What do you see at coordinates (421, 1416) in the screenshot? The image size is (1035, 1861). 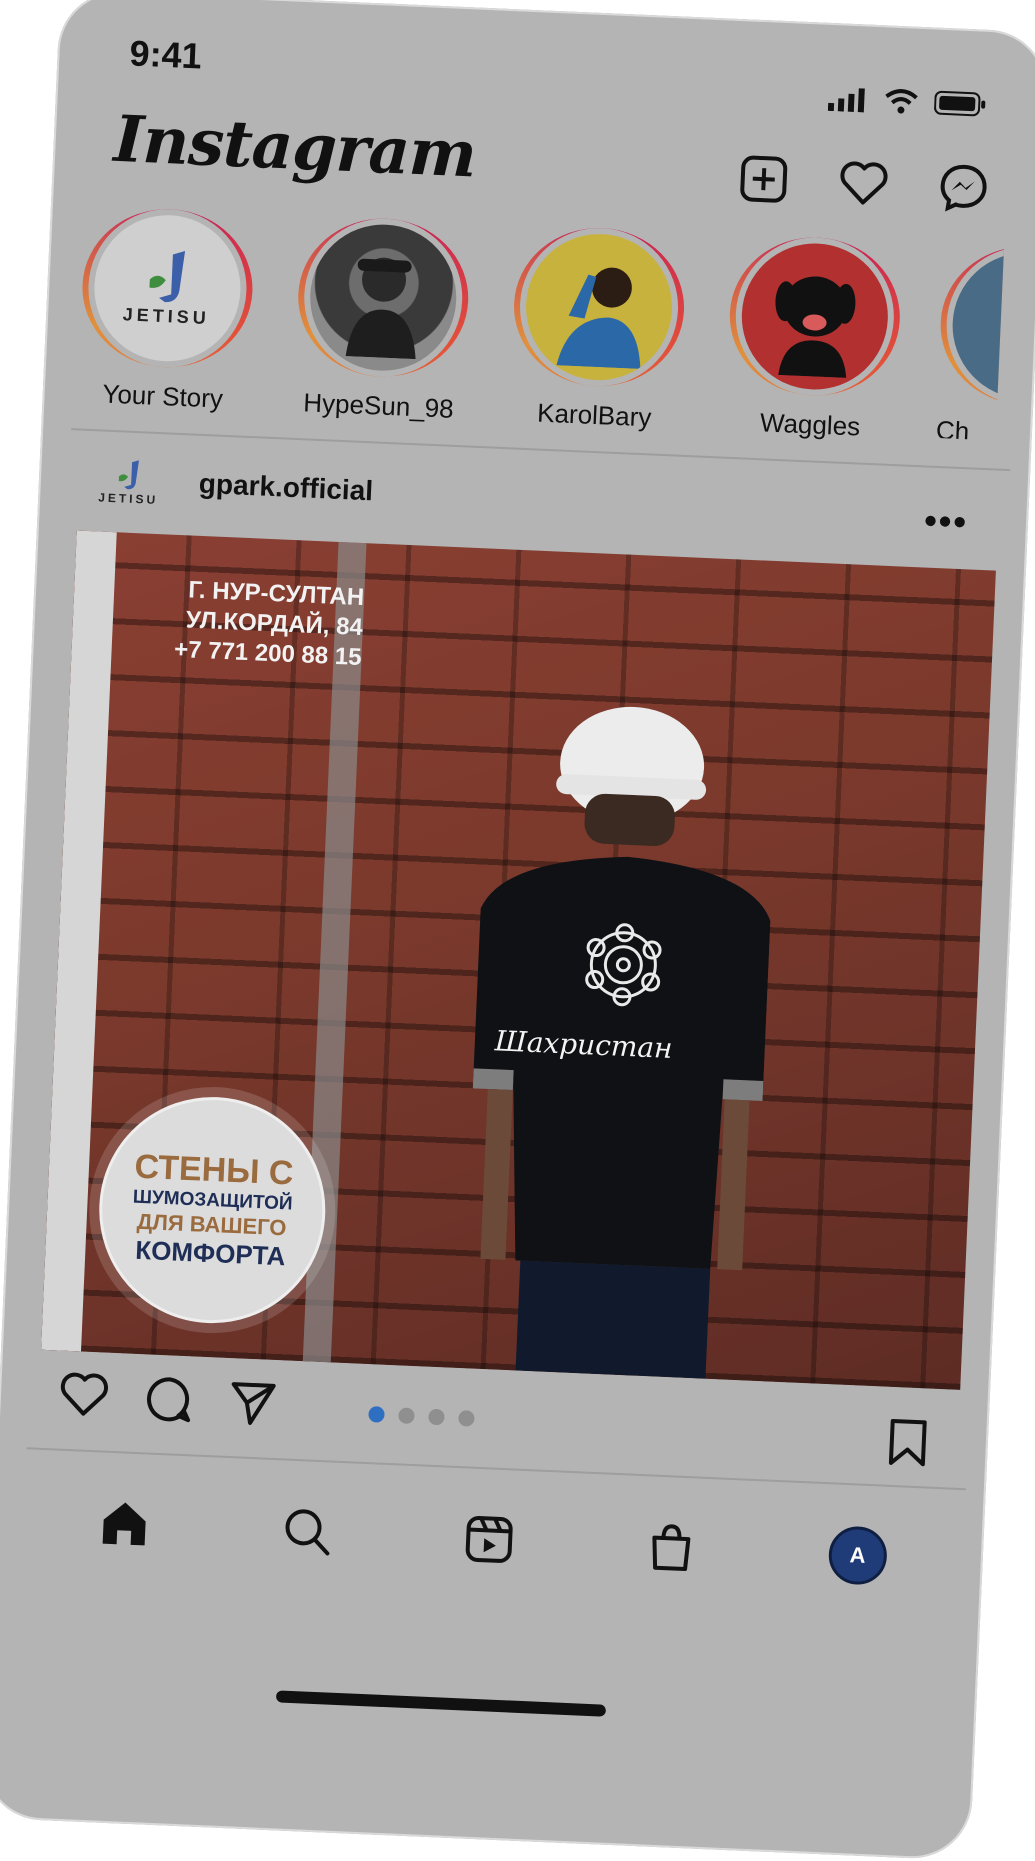 I see `carousel-indicator` at bounding box center [421, 1416].